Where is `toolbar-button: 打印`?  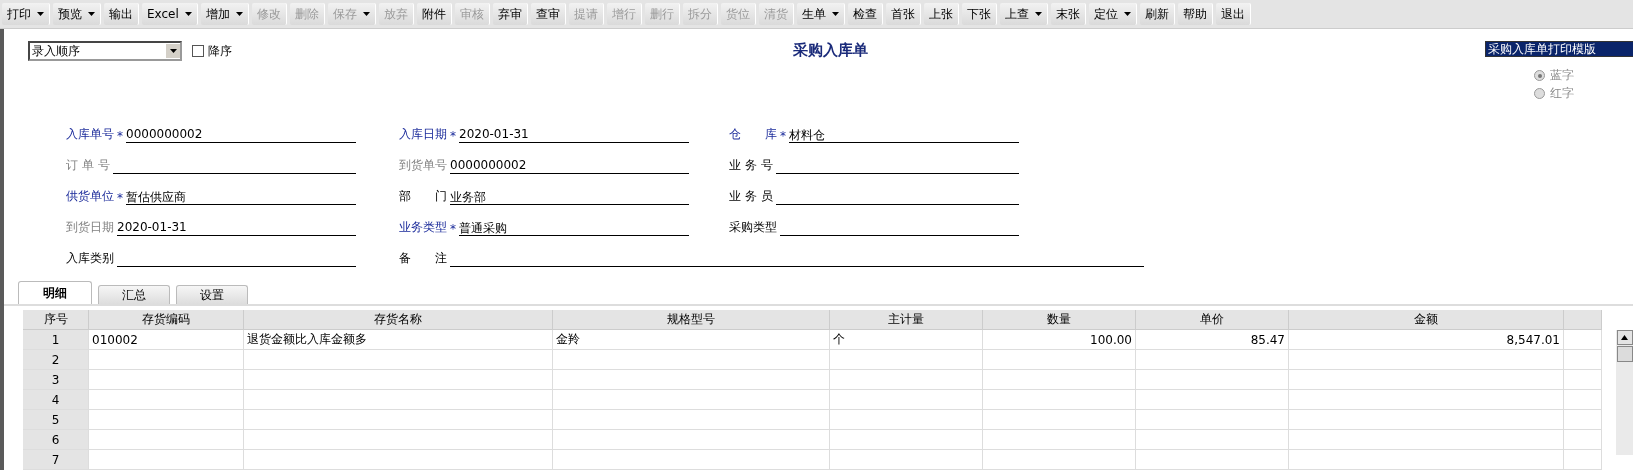
toolbar-button: 打印 is located at coordinates (26, 14).